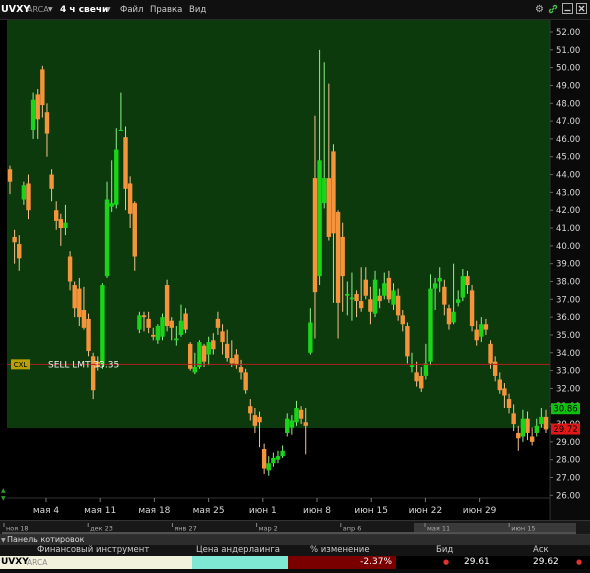  I want to click on price-tick-label: 44.00, so click(568, 176).